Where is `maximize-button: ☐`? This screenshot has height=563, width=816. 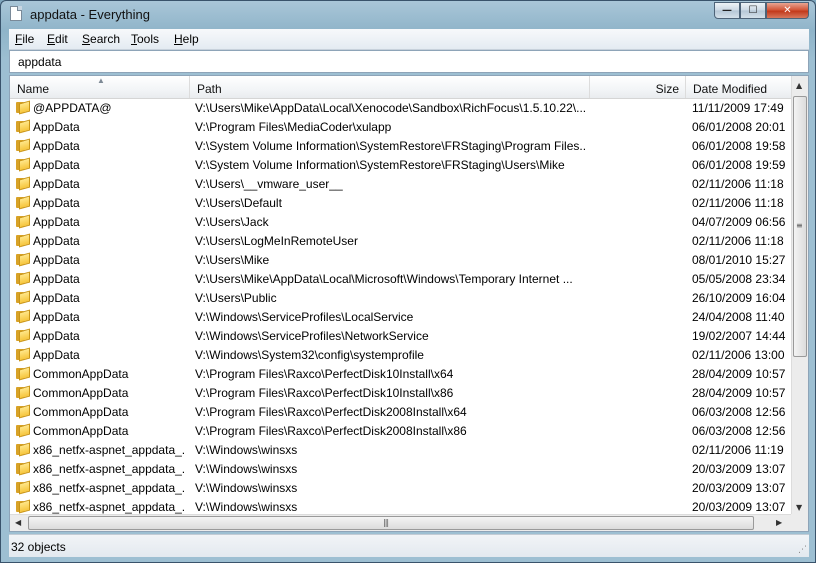 maximize-button: ☐ is located at coordinates (753, 10).